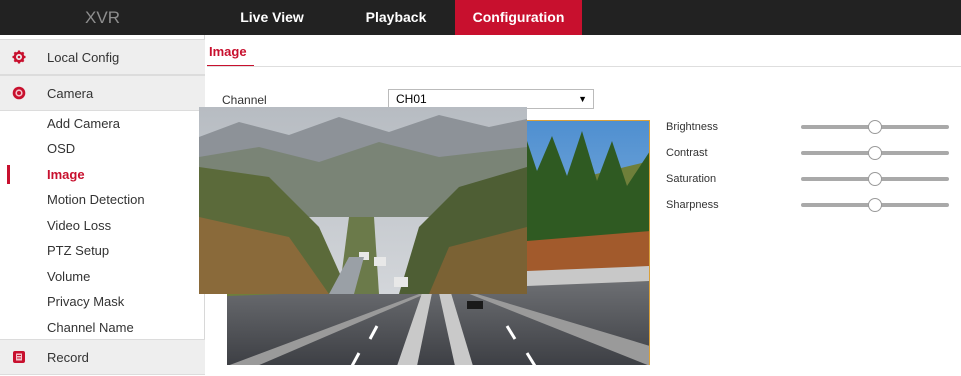  What do you see at coordinates (19, 57) in the screenshot?
I see `gear-icon` at bounding box center [19, 57].